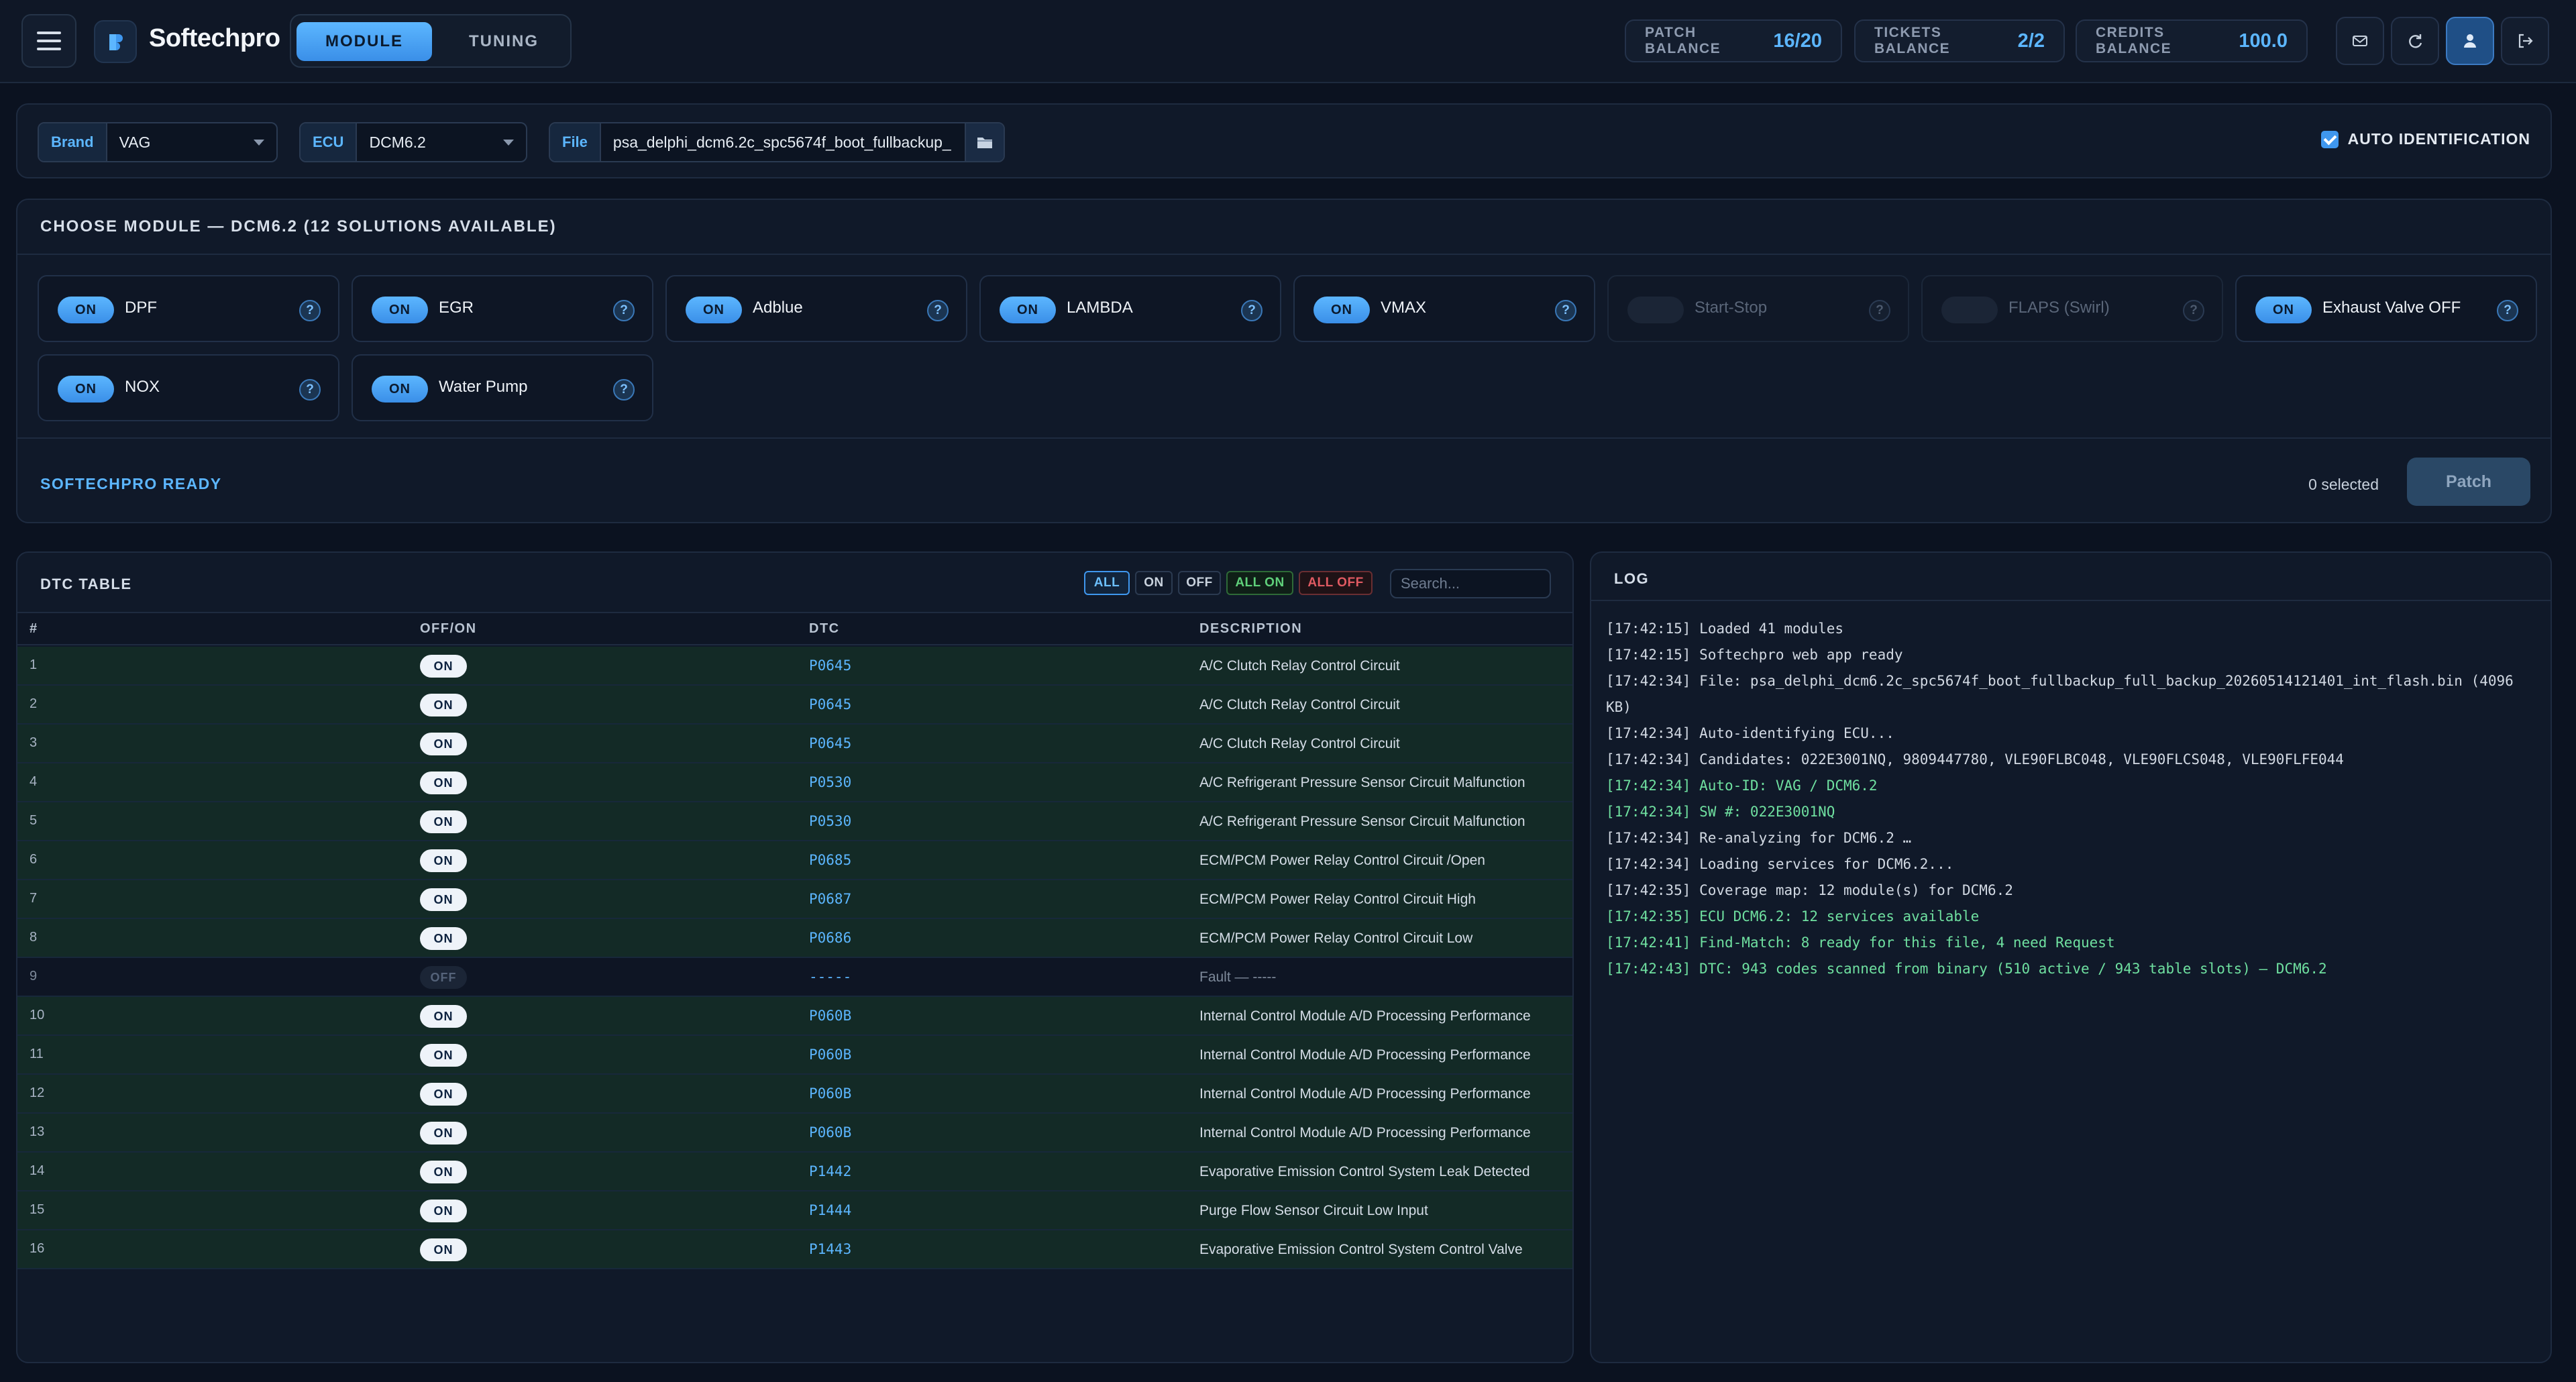 This screenshot has height=1382, width=2576. Describe the element at coordinates (2329, 139) in the screenshot. I see `auto-identification-checkbox` at that location.